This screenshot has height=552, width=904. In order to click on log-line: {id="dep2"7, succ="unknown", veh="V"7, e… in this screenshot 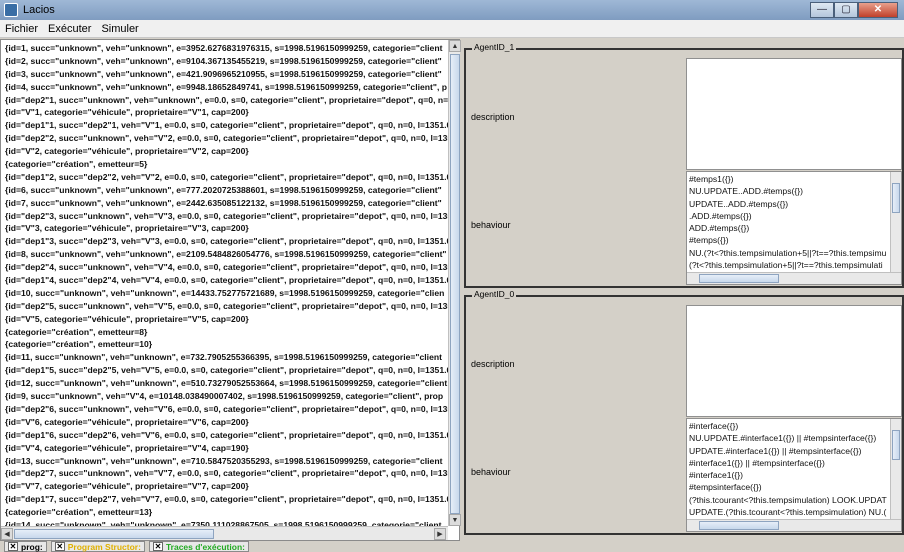, I will do `click(226, 473)`.